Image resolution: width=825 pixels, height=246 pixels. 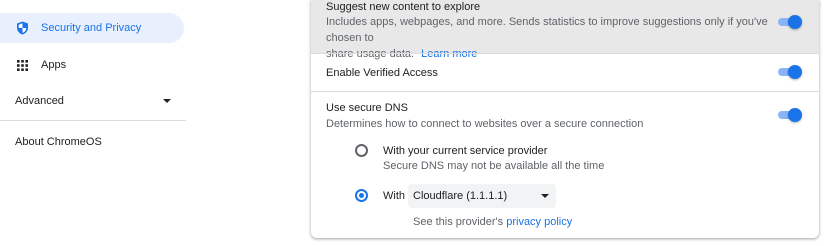 What do you see at coordinates (458, 222) in the screenshot?
I see `privacy-policy-prefix: See this provider's` at bounding box center [458, 222].